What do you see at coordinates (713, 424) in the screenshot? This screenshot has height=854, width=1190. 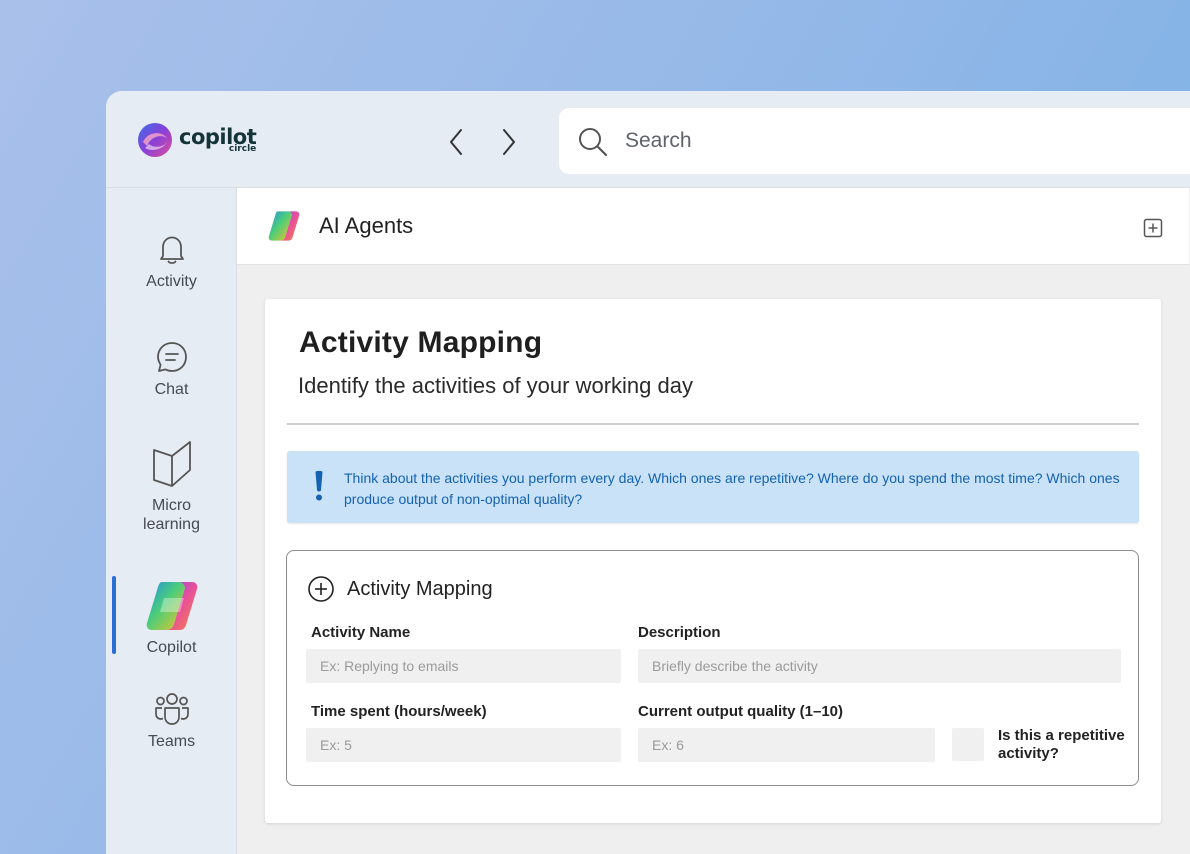 I see `divider` at bounding box center [713, 424].